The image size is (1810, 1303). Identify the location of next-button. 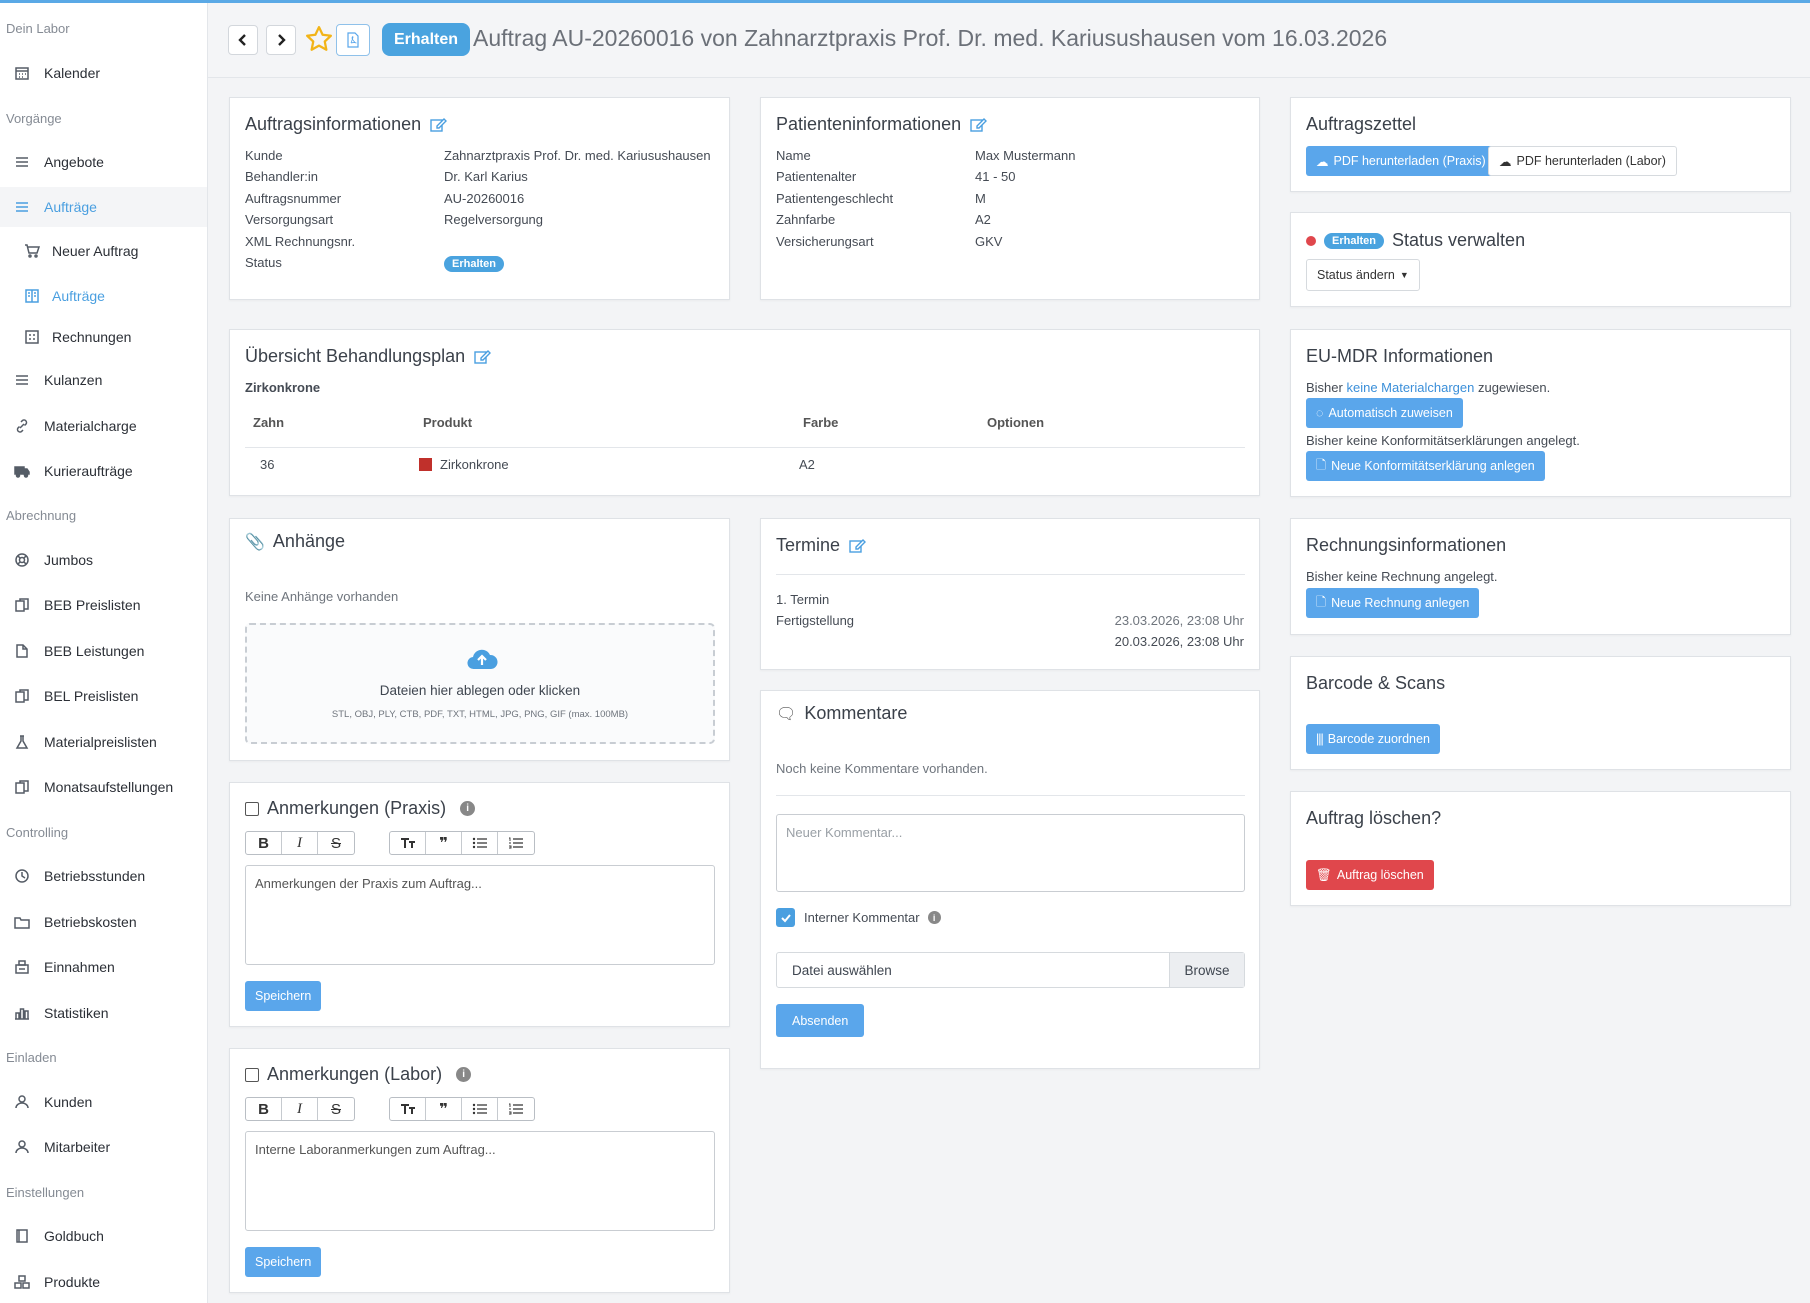
(281, 40).